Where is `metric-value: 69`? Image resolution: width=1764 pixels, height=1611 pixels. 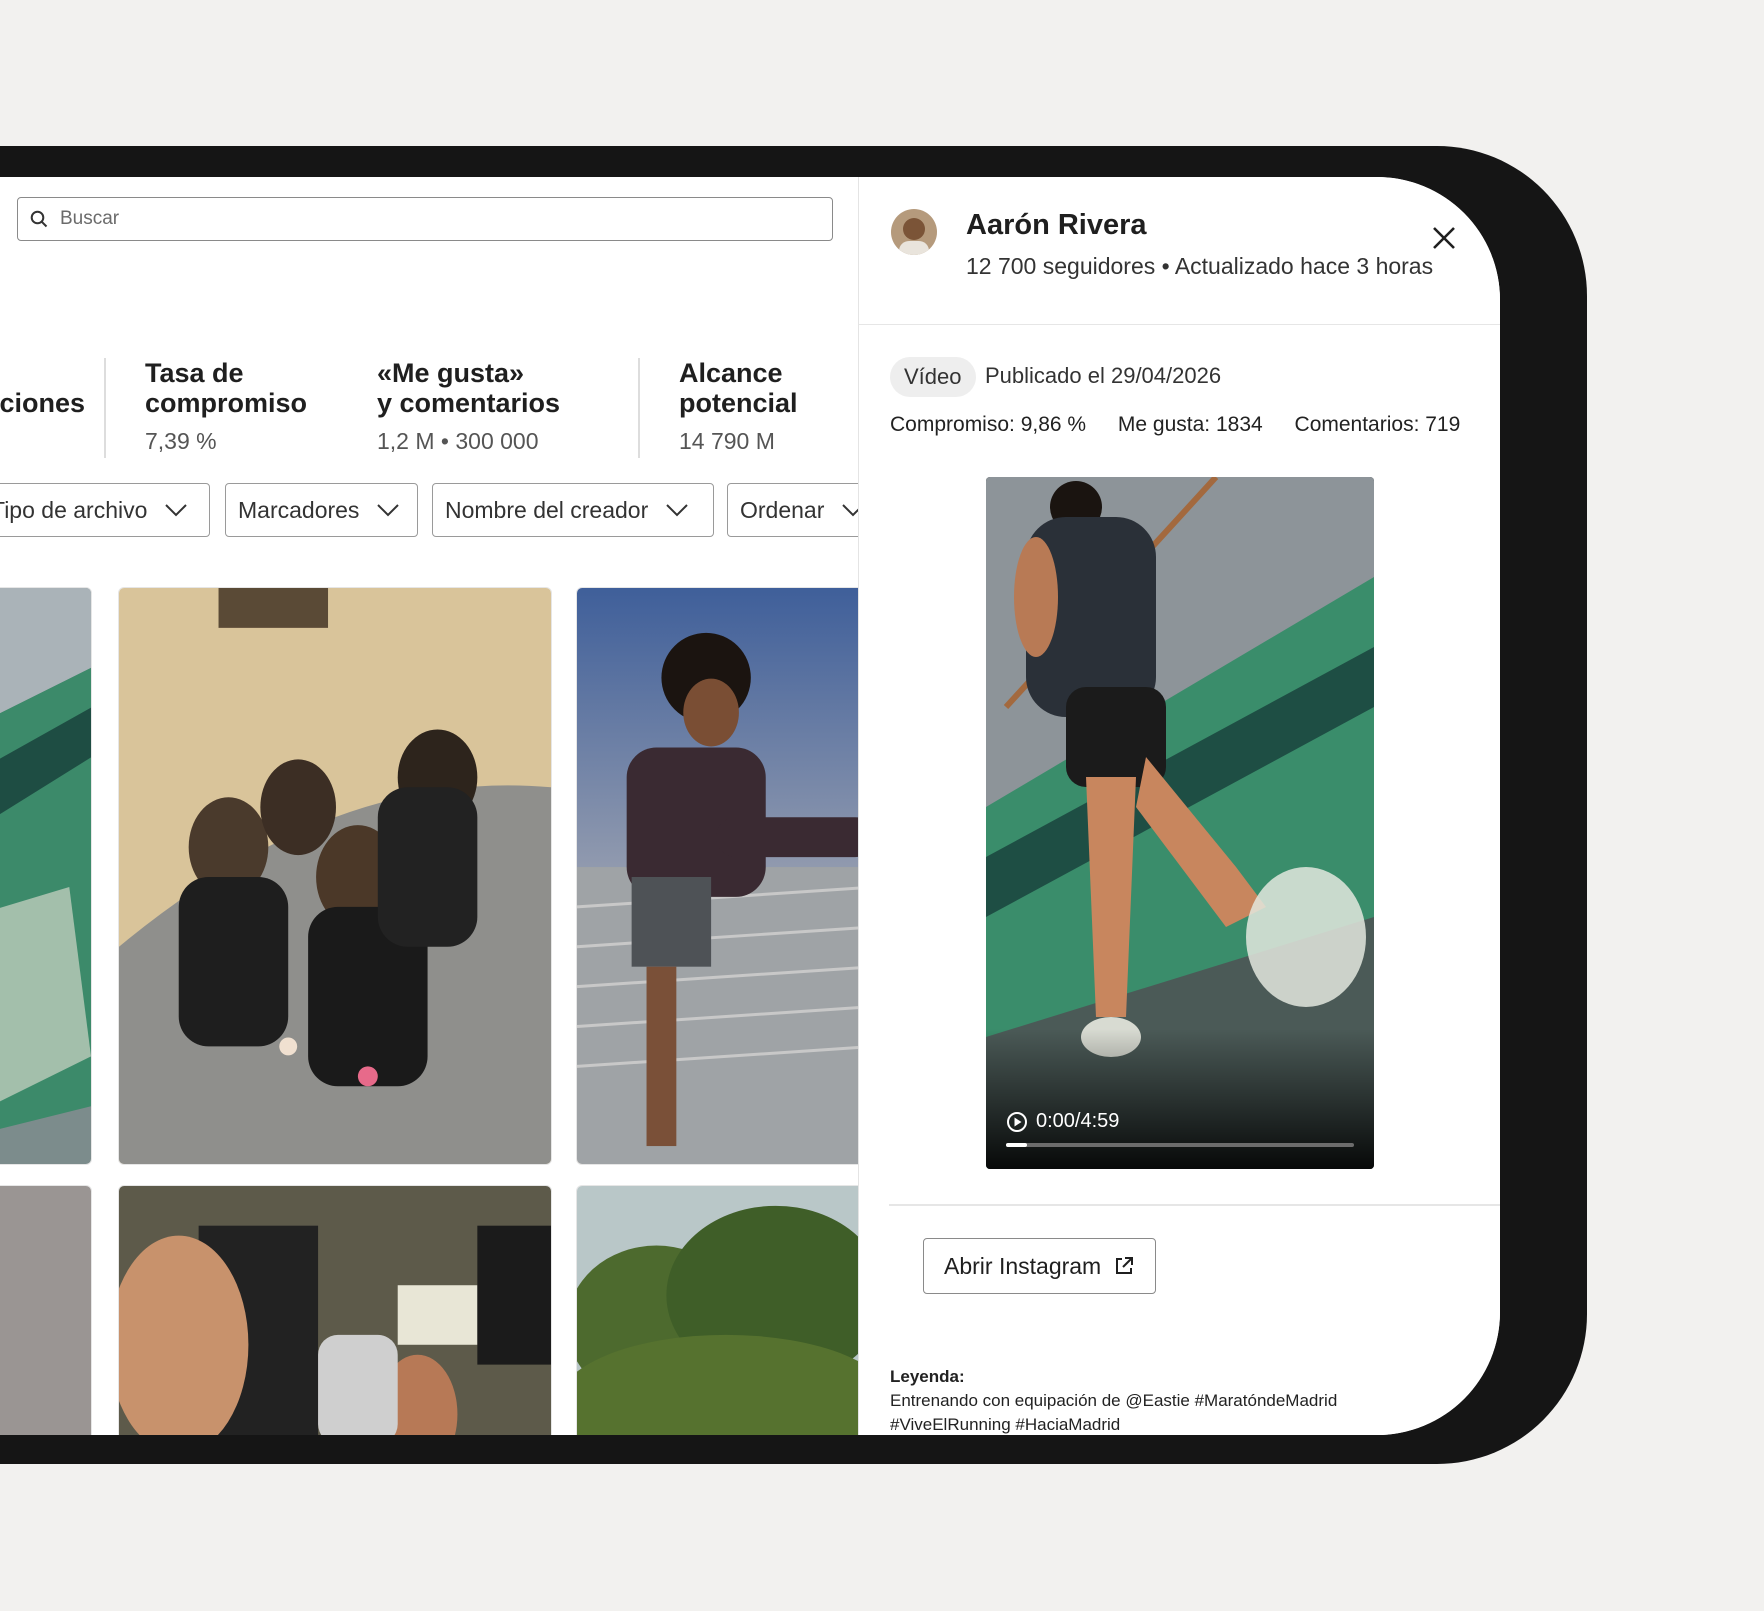 metric-value: 69 is located at coordinates (42, 441).